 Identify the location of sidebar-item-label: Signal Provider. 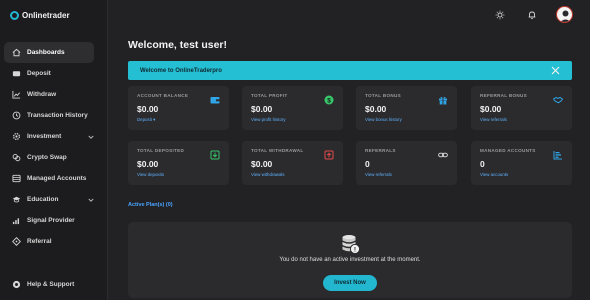
(51, 220).